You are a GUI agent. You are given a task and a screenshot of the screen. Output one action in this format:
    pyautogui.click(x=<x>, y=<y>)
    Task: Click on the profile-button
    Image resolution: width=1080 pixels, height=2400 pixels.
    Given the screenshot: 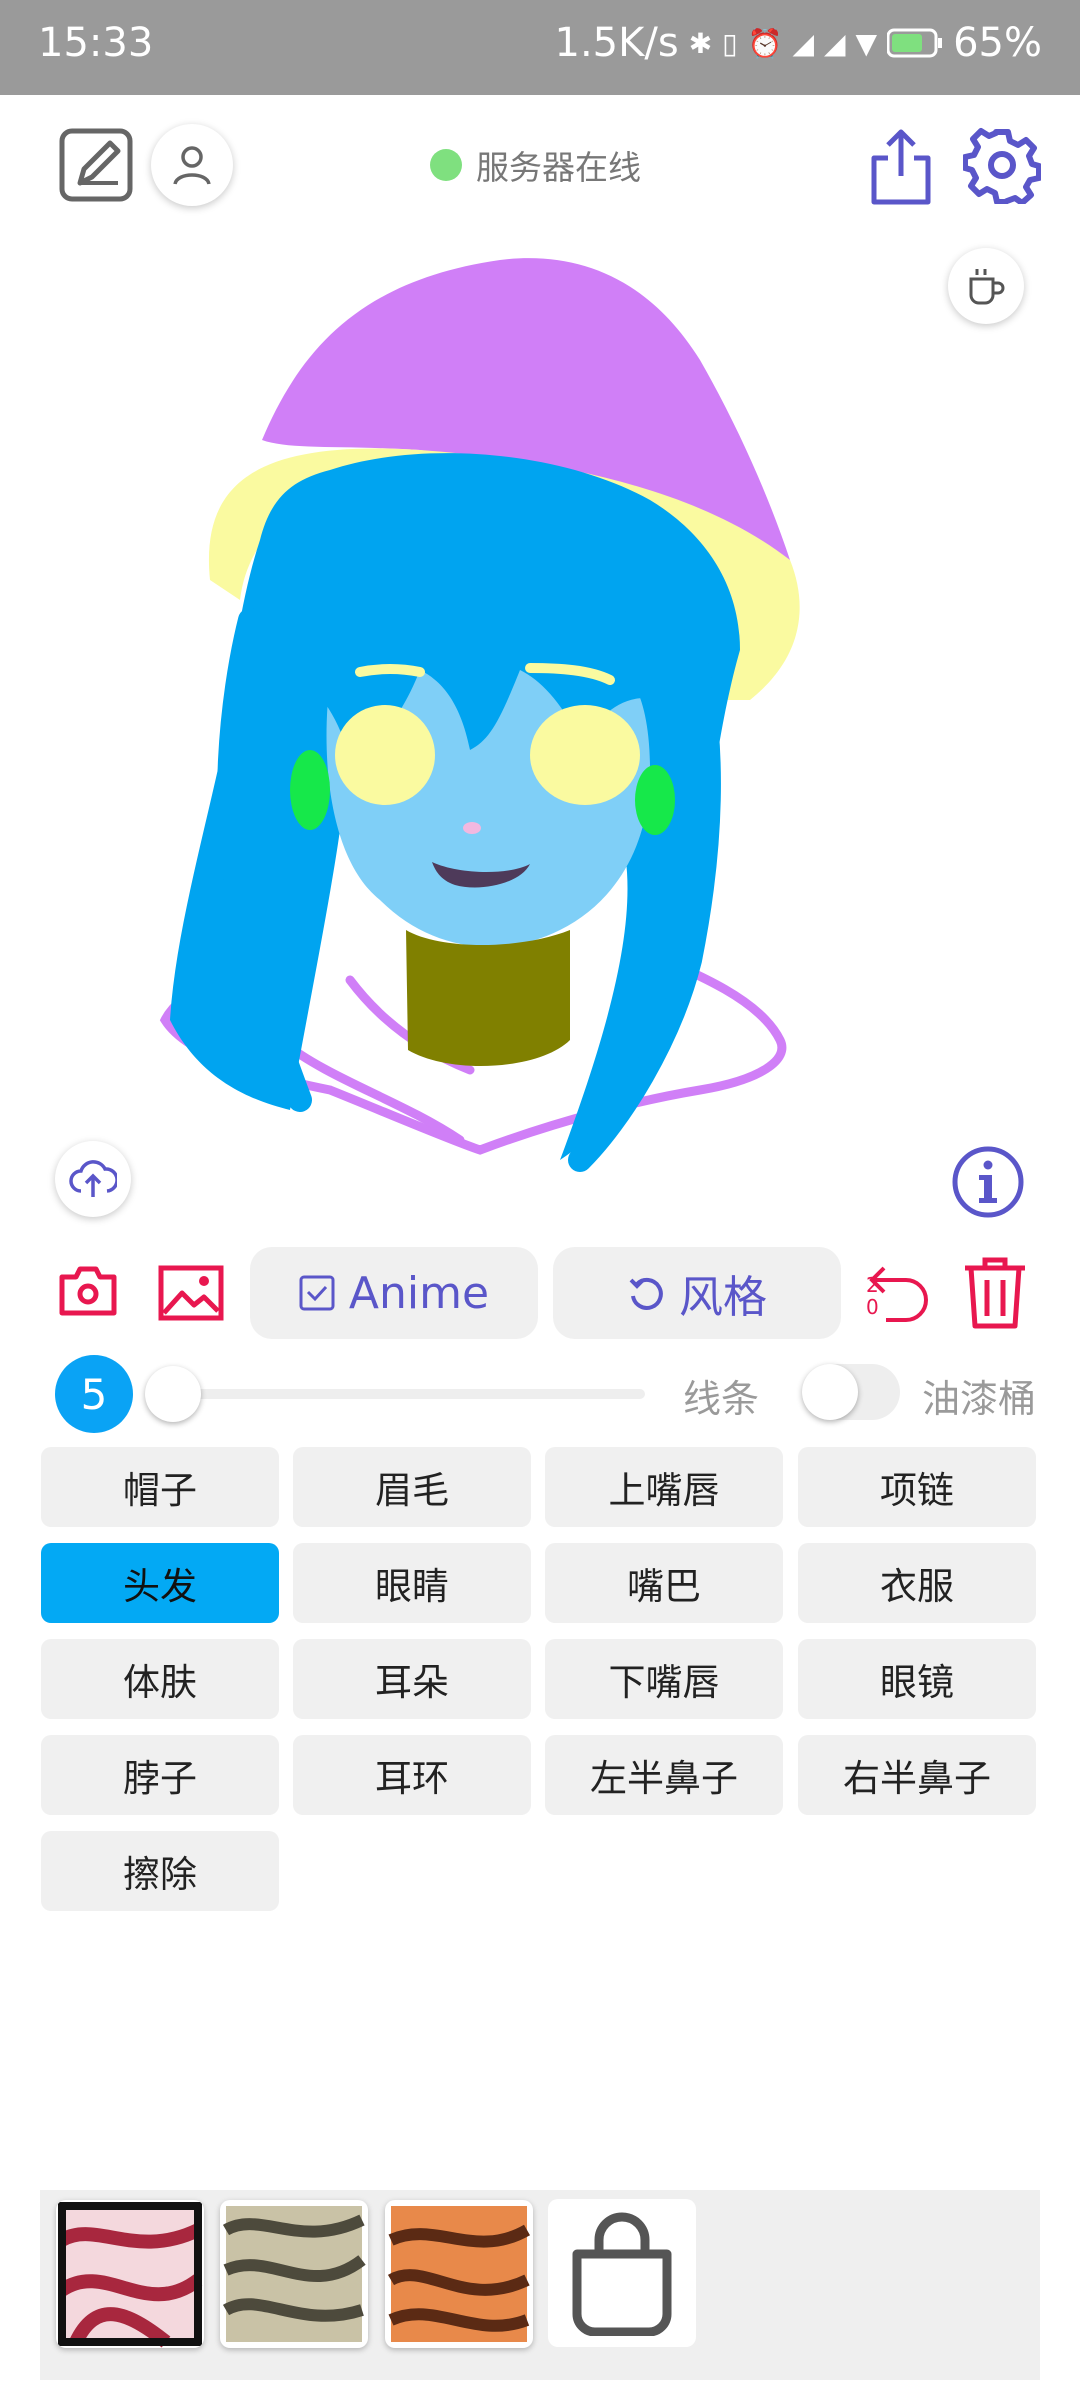 What is the action you would take?
    pyautogui.click(x=192, y=165)
    